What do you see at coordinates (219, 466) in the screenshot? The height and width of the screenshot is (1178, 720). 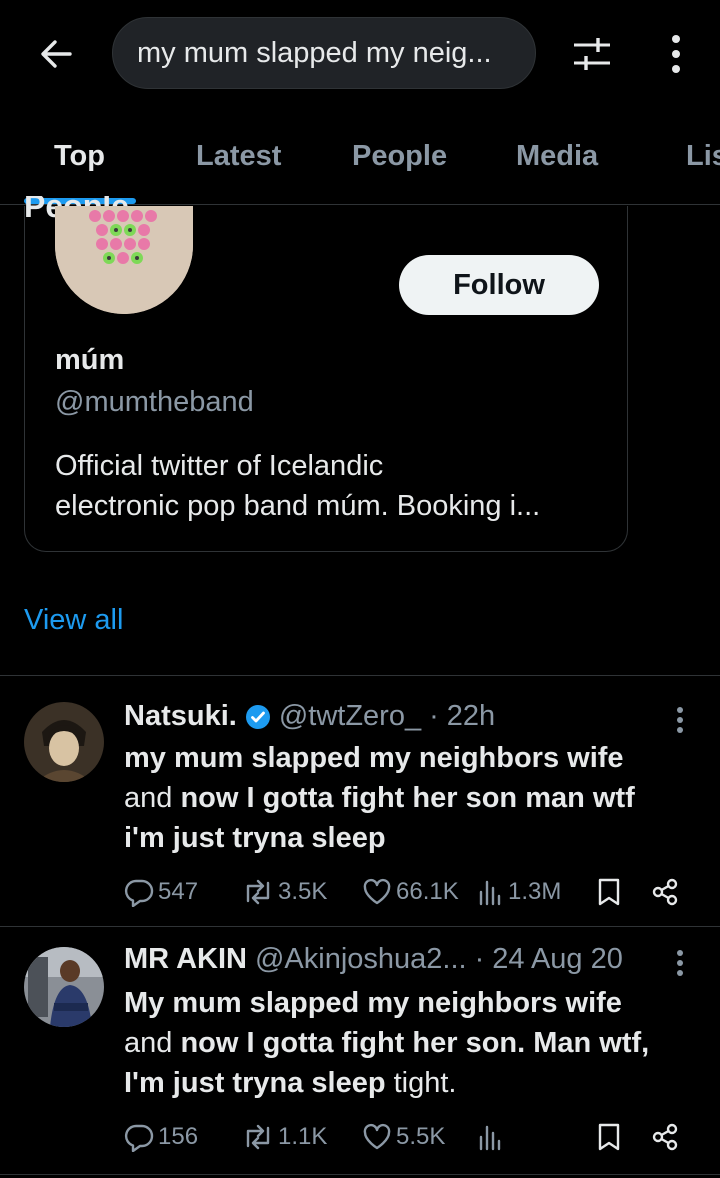 I see `user-bio-line: Official twitter of Icelandic` at bounding box center [219, 466].